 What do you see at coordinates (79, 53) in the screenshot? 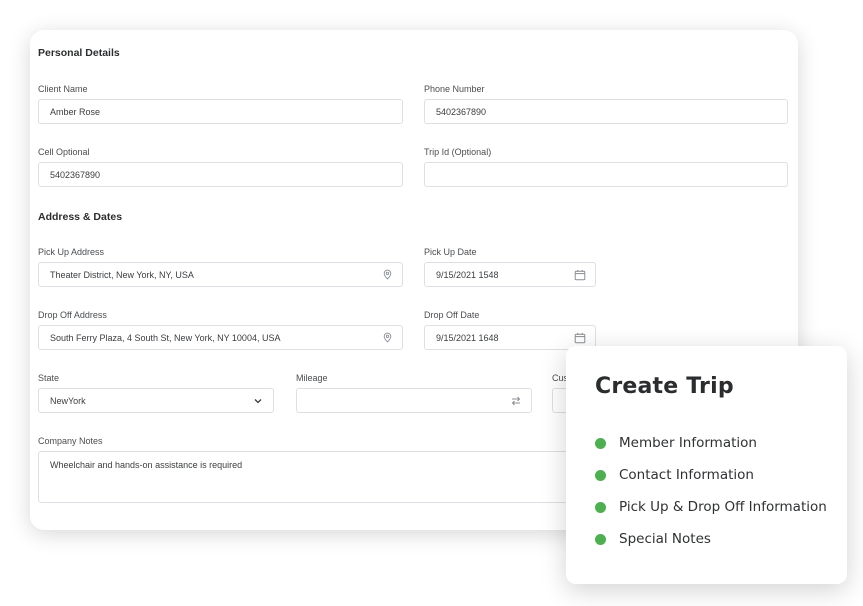
I see `section-title-personal: Personal Details` at bounding box center [79, 53].